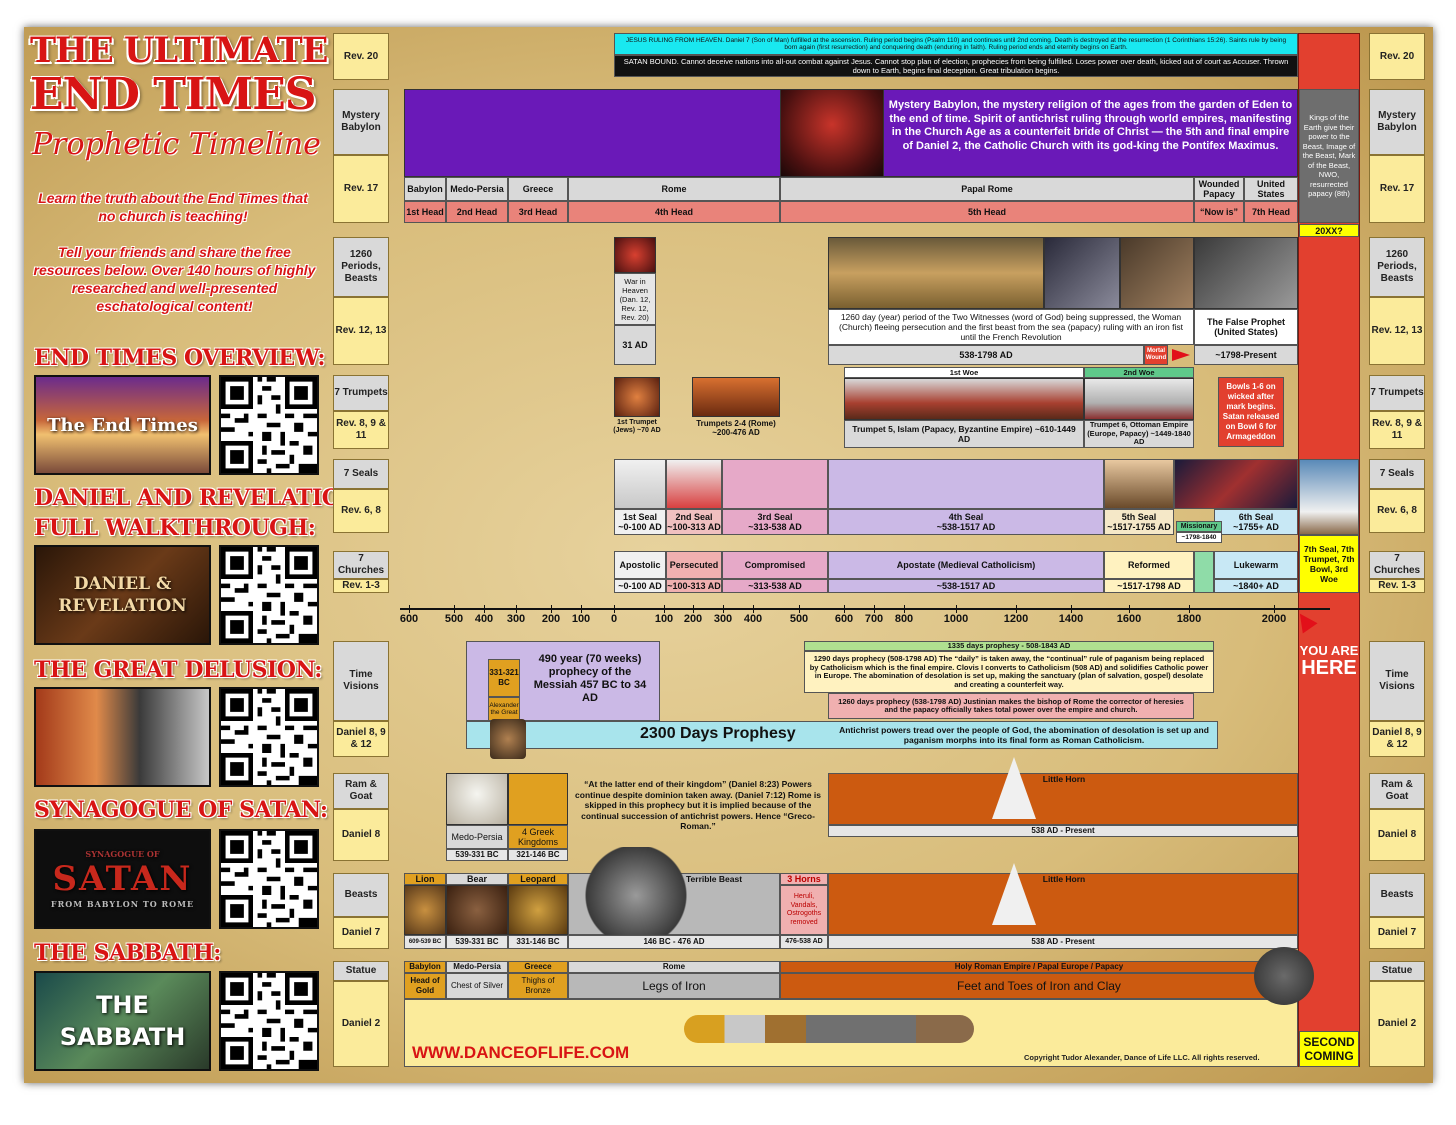  I want to click on empire-wounded: Wounded Papacy, so click(1219, 189).